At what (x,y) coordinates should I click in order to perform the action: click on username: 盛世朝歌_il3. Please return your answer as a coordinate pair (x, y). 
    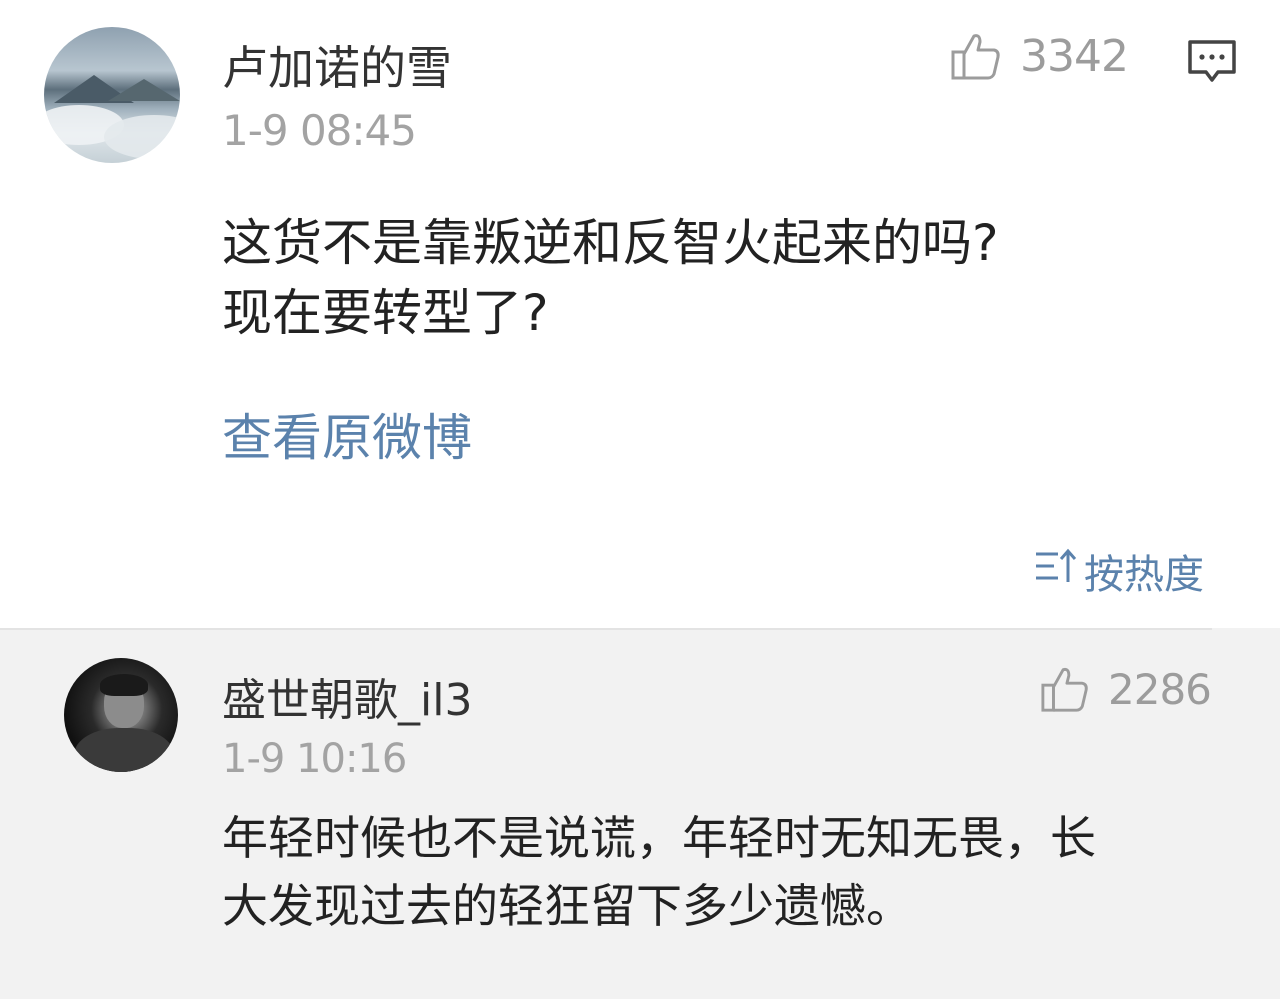
    Looking at the image, I should click on (347, 696).